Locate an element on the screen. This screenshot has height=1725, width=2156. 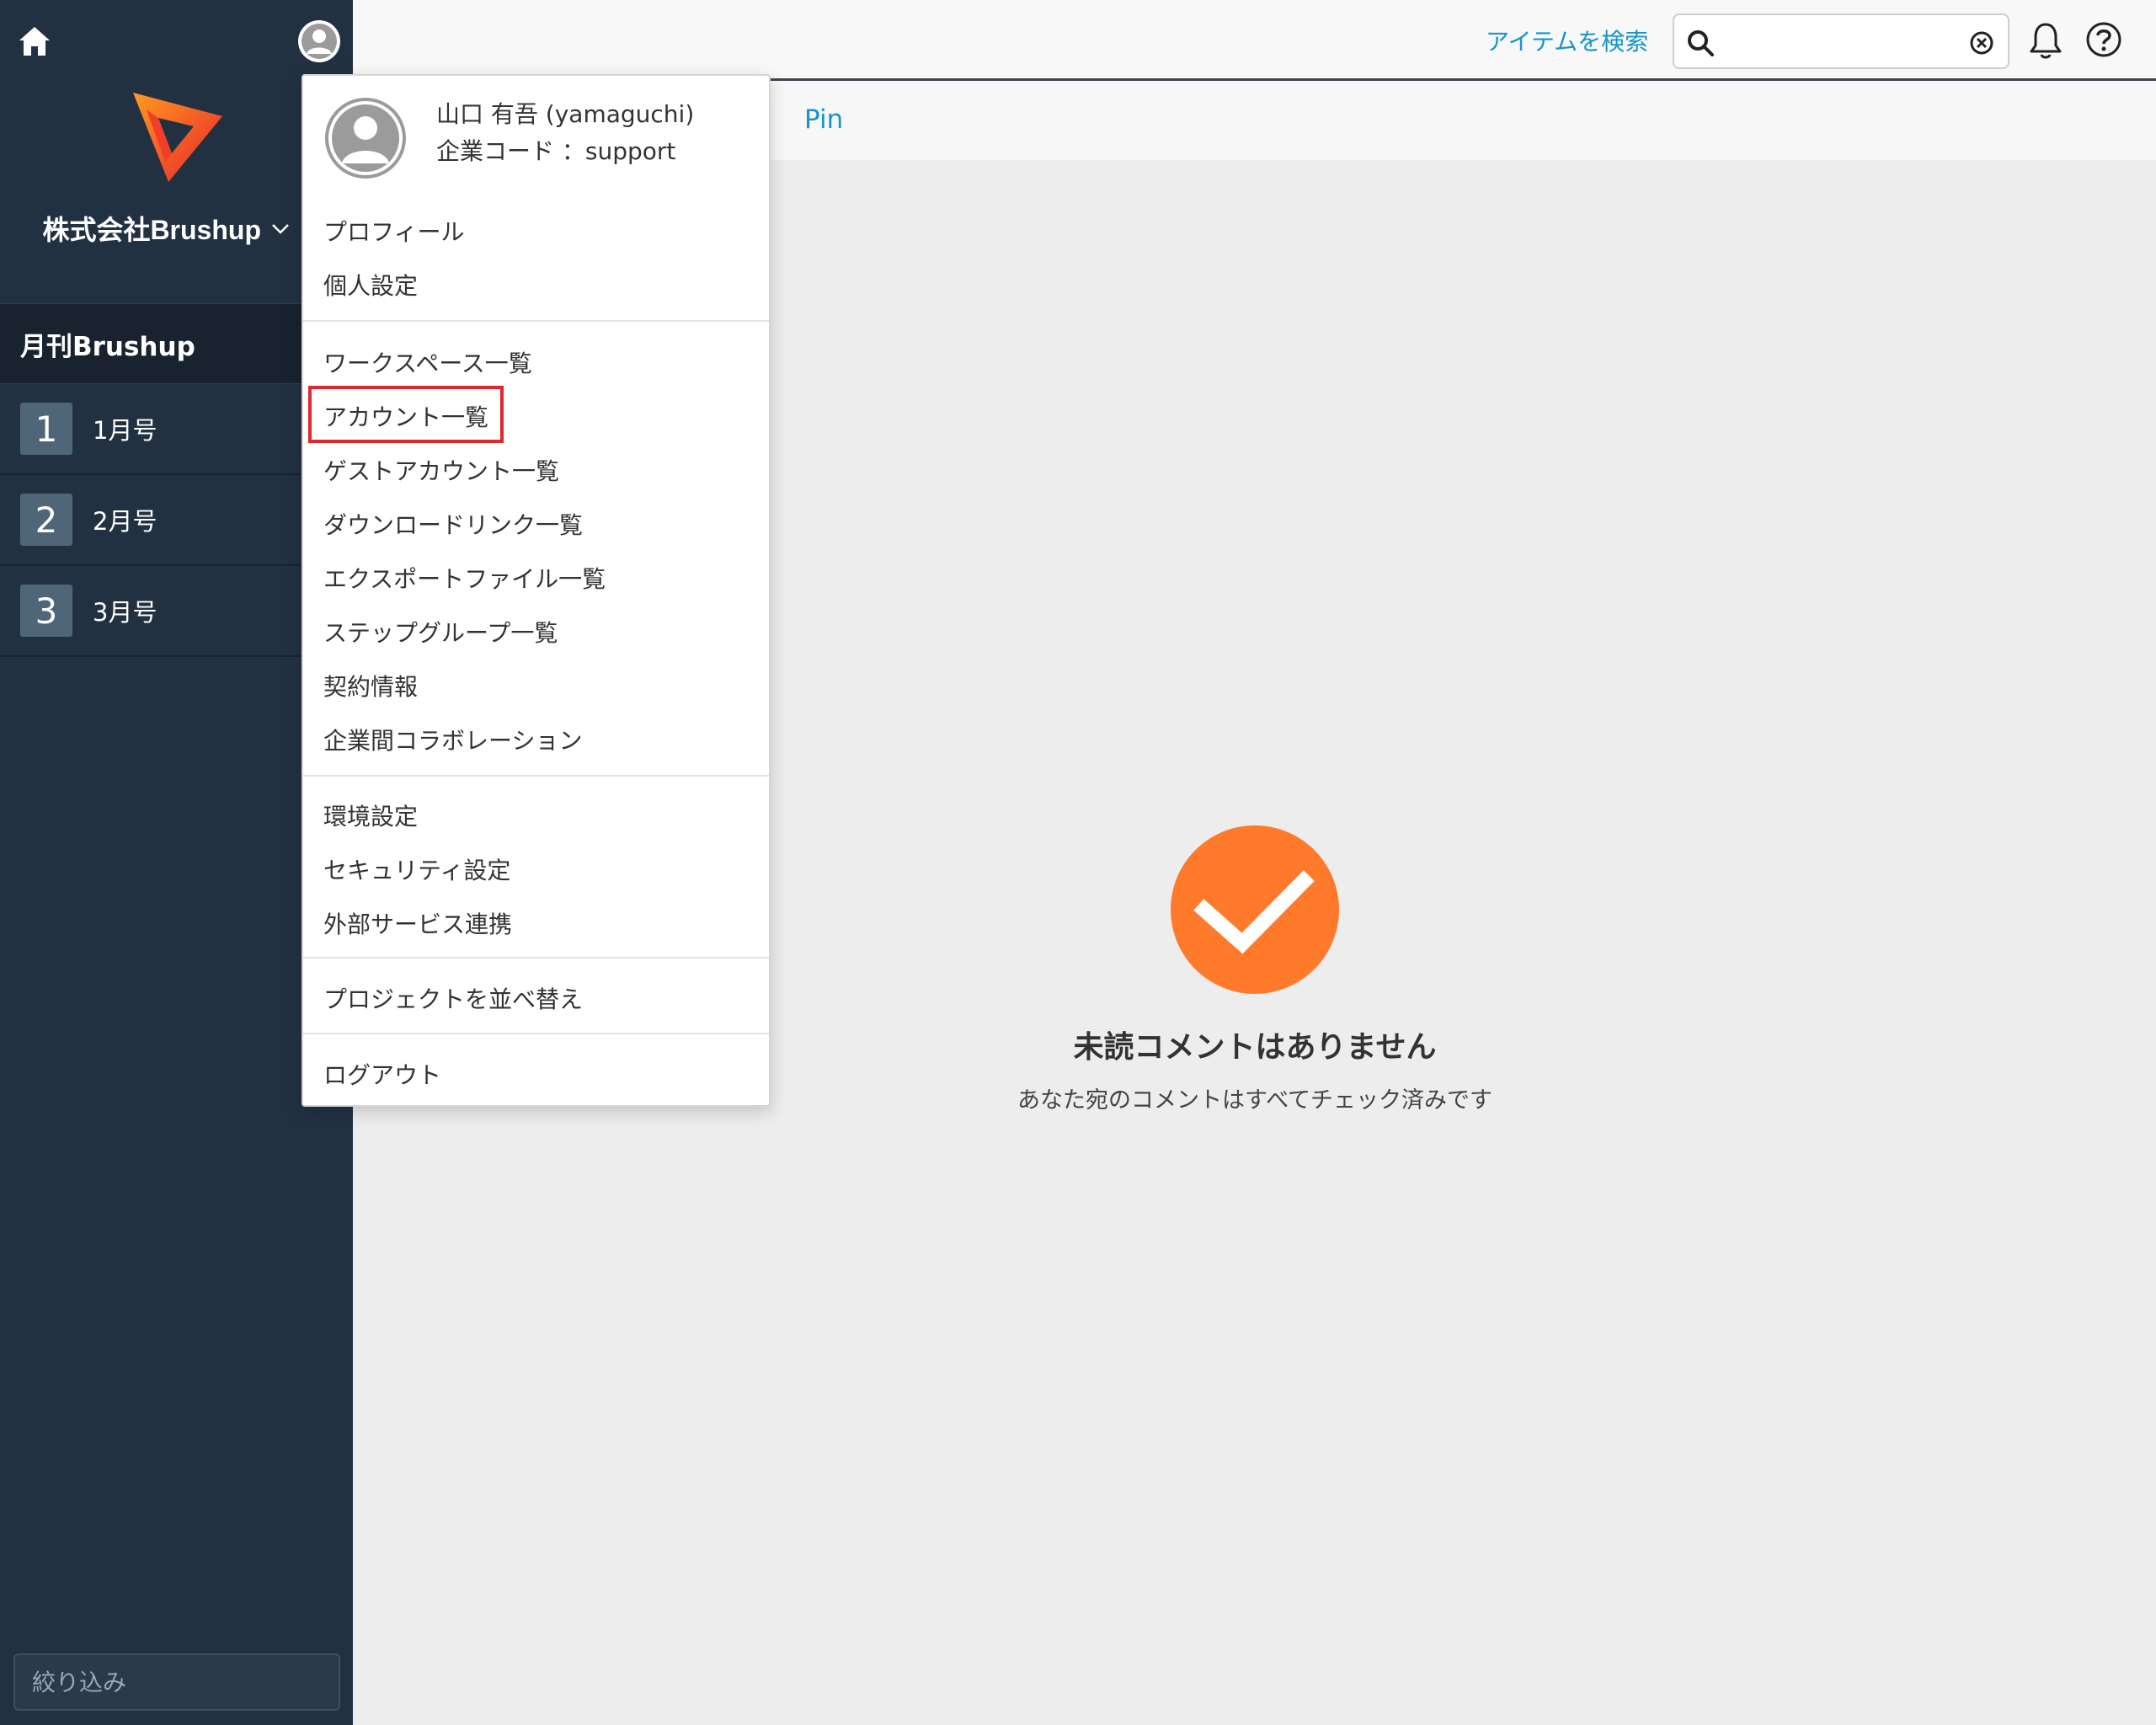
issue-item-2: 2 2月号 is located at coordinates (176, 520).